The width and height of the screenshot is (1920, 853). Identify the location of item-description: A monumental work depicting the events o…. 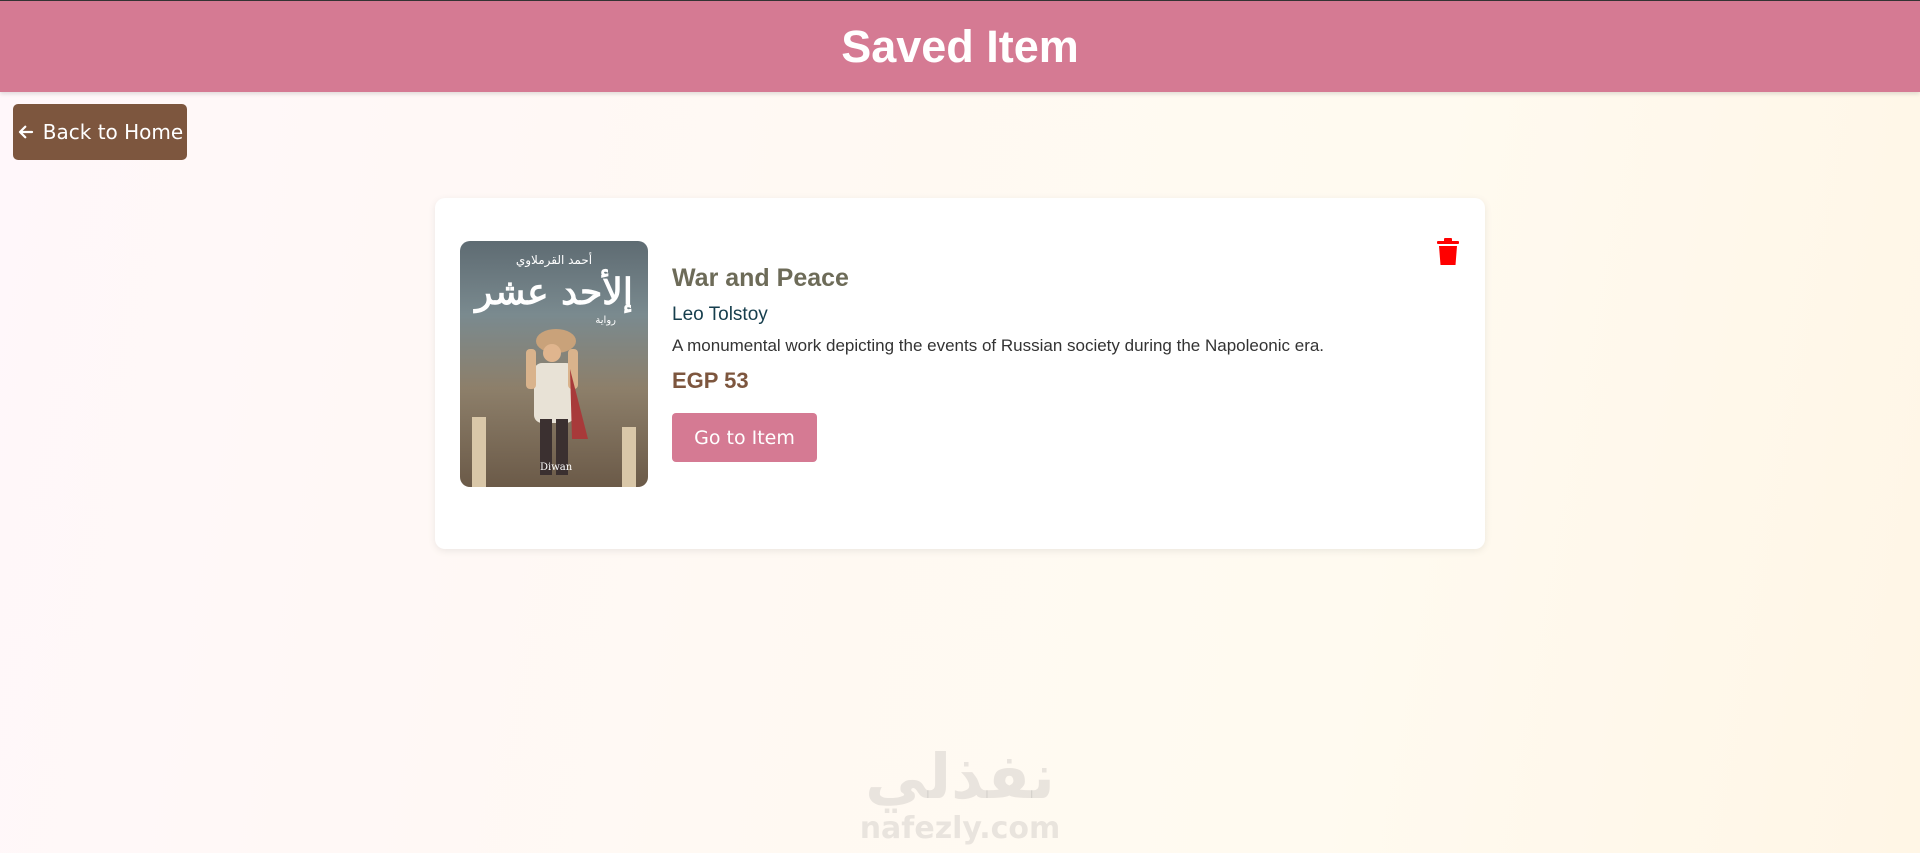
(998, 345).